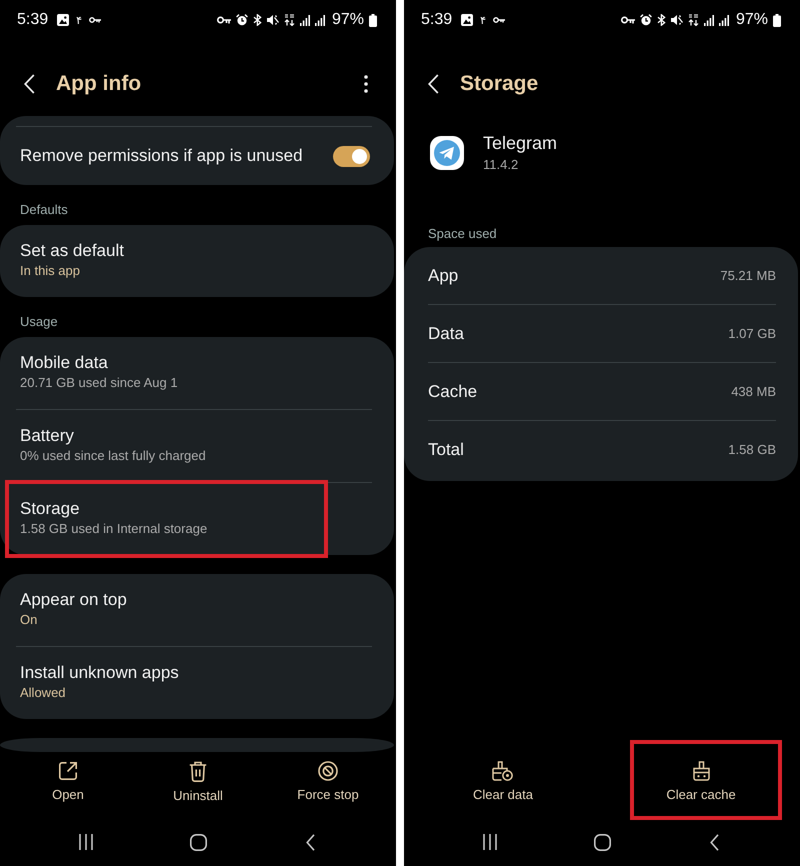 The height and width of the screenshot is (866, 800). I want to click on setting-title: Mobile data, so click(64, 363).